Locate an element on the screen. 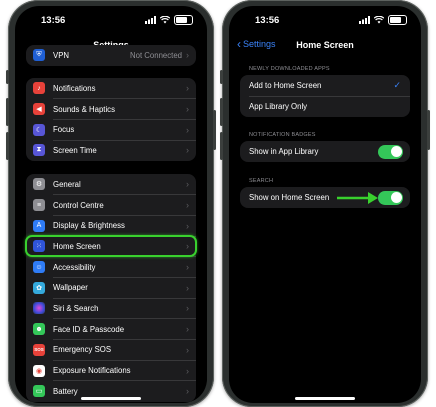 The width and height of the screenshot is (436, 407). settings-row-control-centre: ≡ Control Centre › is located at coordinates (111, 205).